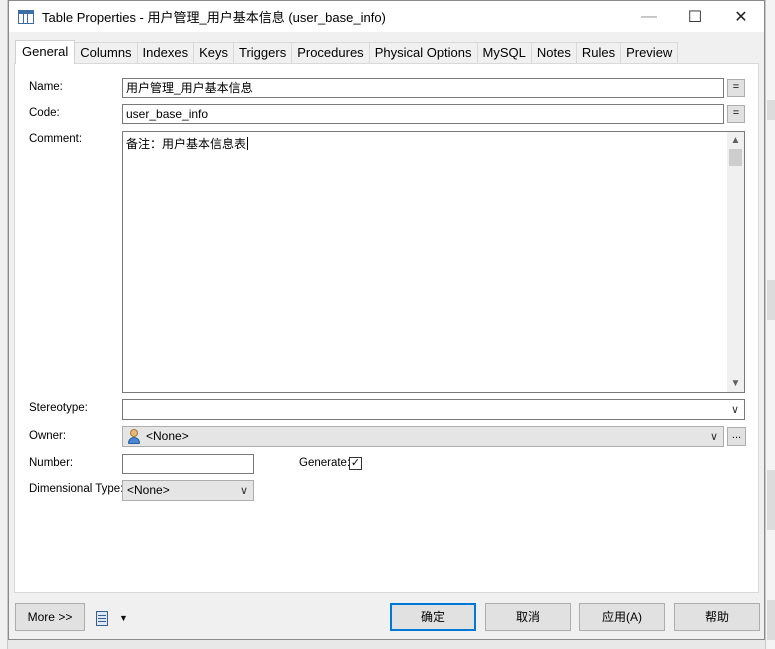 The width and height of the screenshot is (775, 649). I want to click on tab-triggers: Triggers, so click(263, 53).